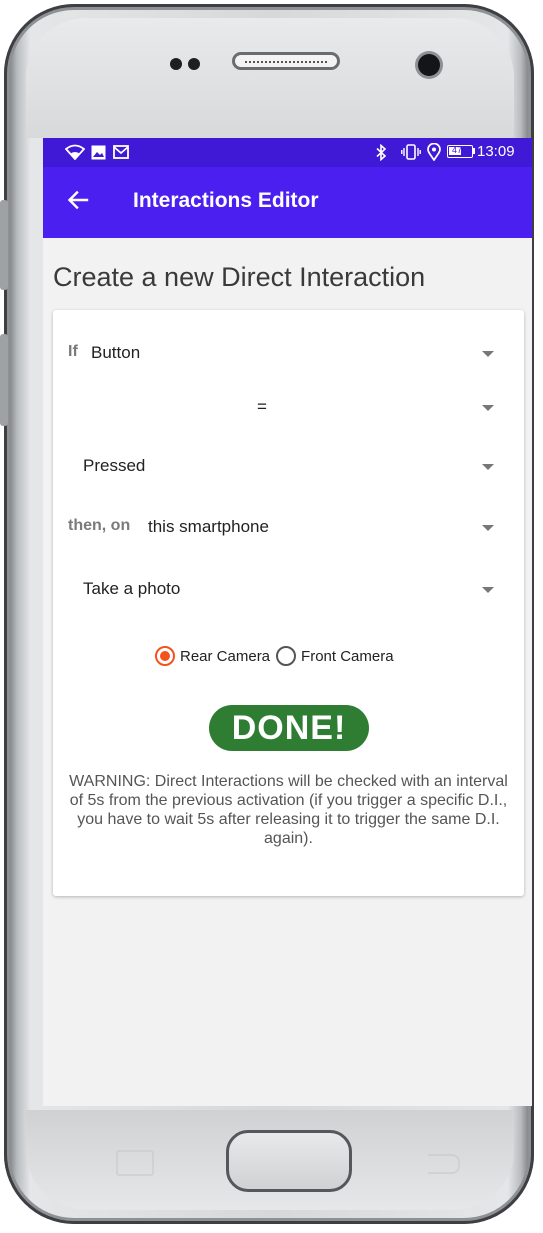  I want to click on front-camera-radio, so click(286, 656).